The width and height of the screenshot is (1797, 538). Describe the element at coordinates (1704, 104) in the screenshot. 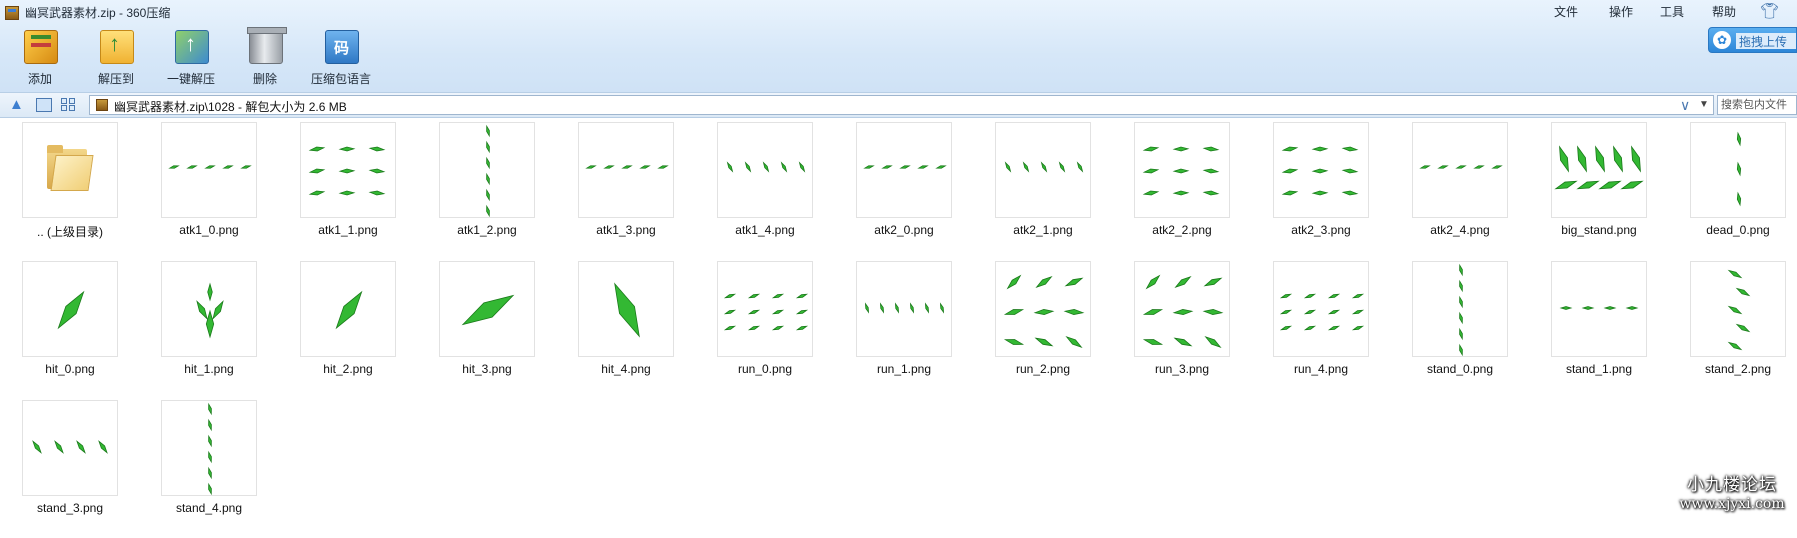

I see `path-dropdown-icon: ▼` at that location.